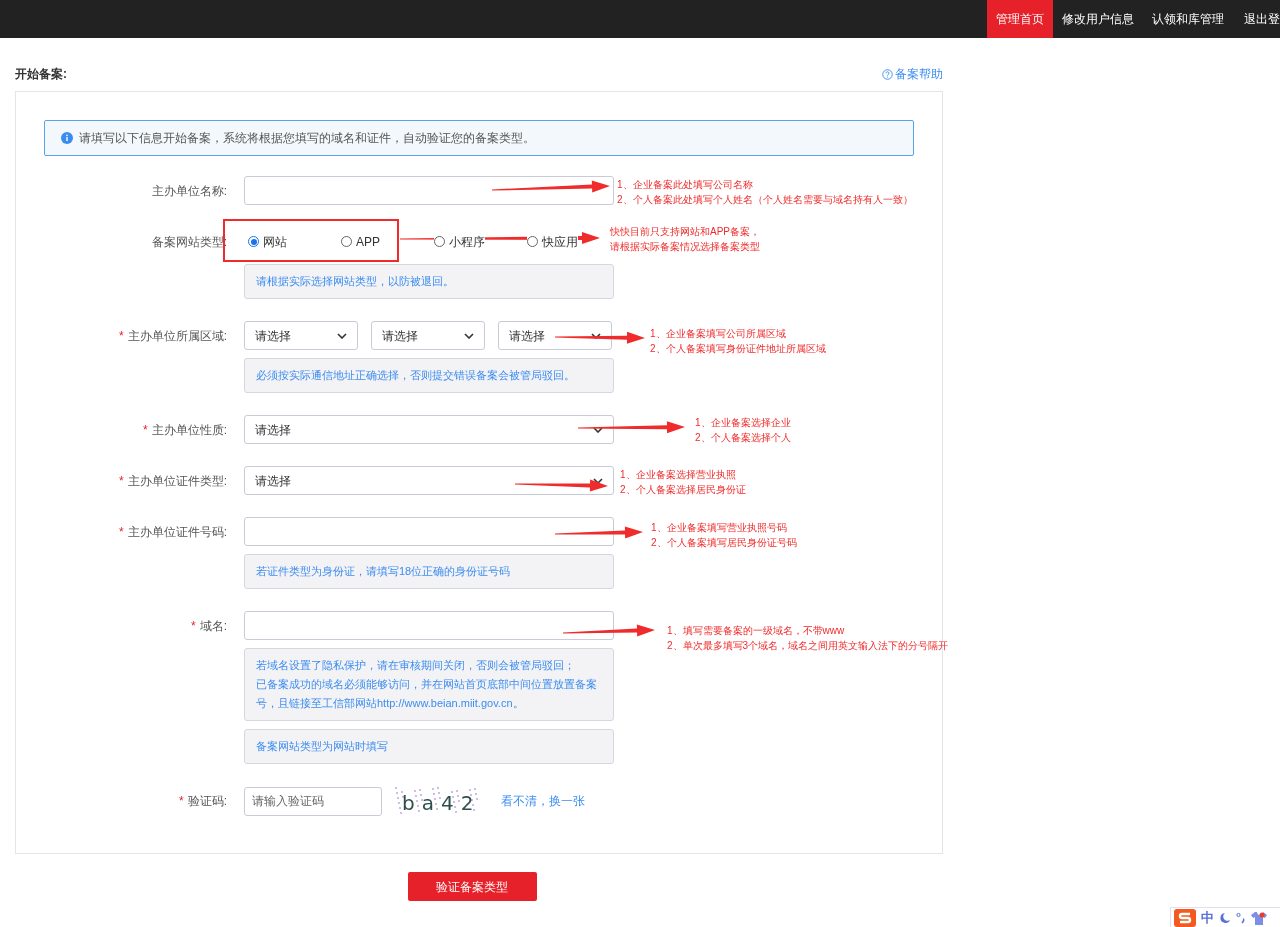 The width and height of the screenshot is (1280, 927). I want to click on hint-text: 请根据实际选择网站类型，以防被退回。, so click(355, 281).